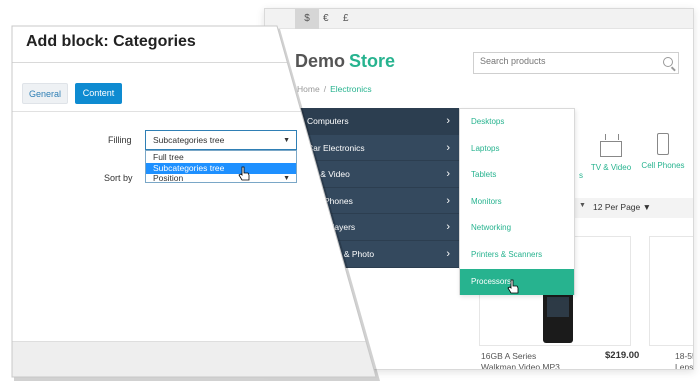 The height and width of the screenshot is (391, 700). Describe the element at coordinates (320, 61) in the screenshot. I see `logo-part-demo: Demo` at that location.